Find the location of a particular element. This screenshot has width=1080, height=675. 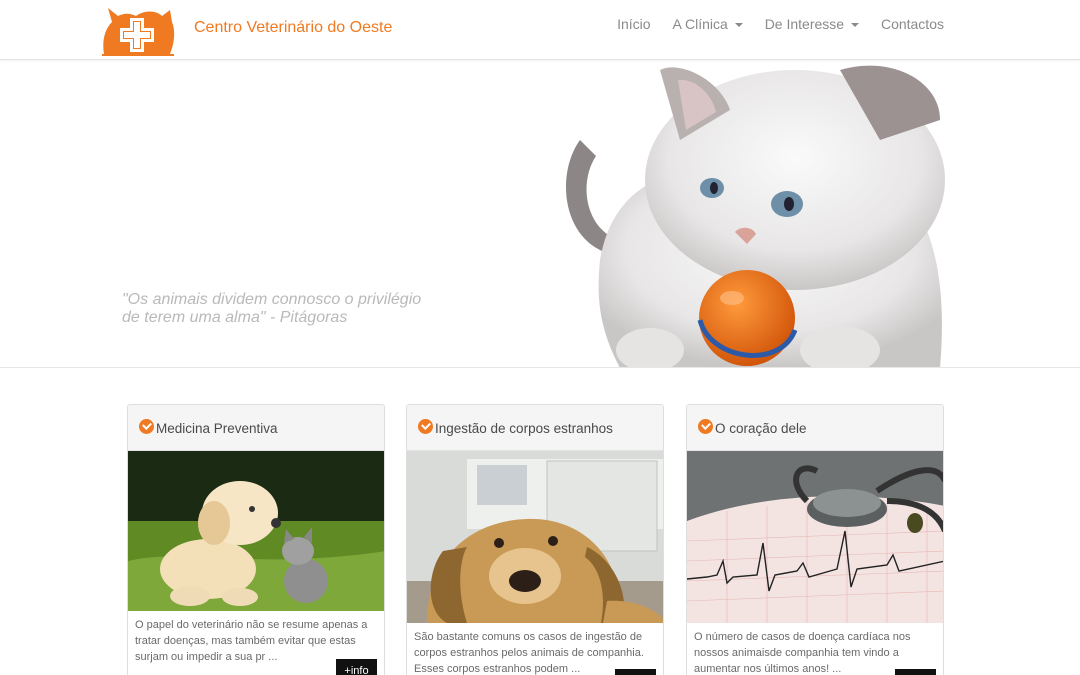

card-title: O coração dele is located at coordinates (761, 428).